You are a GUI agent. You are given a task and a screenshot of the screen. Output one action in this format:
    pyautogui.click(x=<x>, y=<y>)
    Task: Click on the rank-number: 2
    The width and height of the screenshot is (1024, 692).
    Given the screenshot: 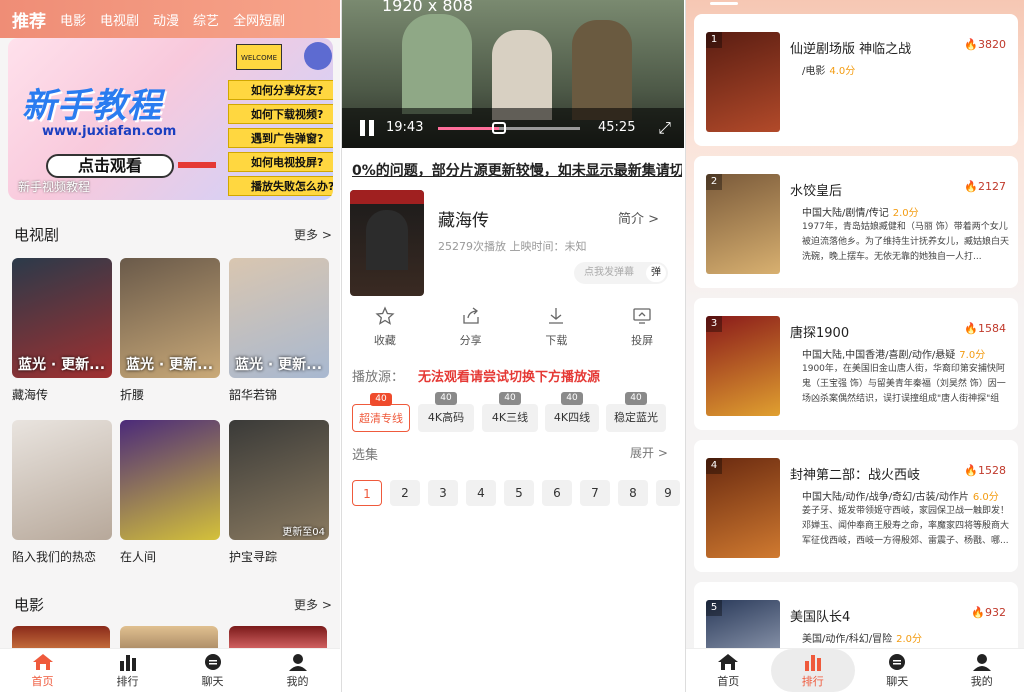 What is the action you would take?
    pyautogui.click(x=714, y=182)
    